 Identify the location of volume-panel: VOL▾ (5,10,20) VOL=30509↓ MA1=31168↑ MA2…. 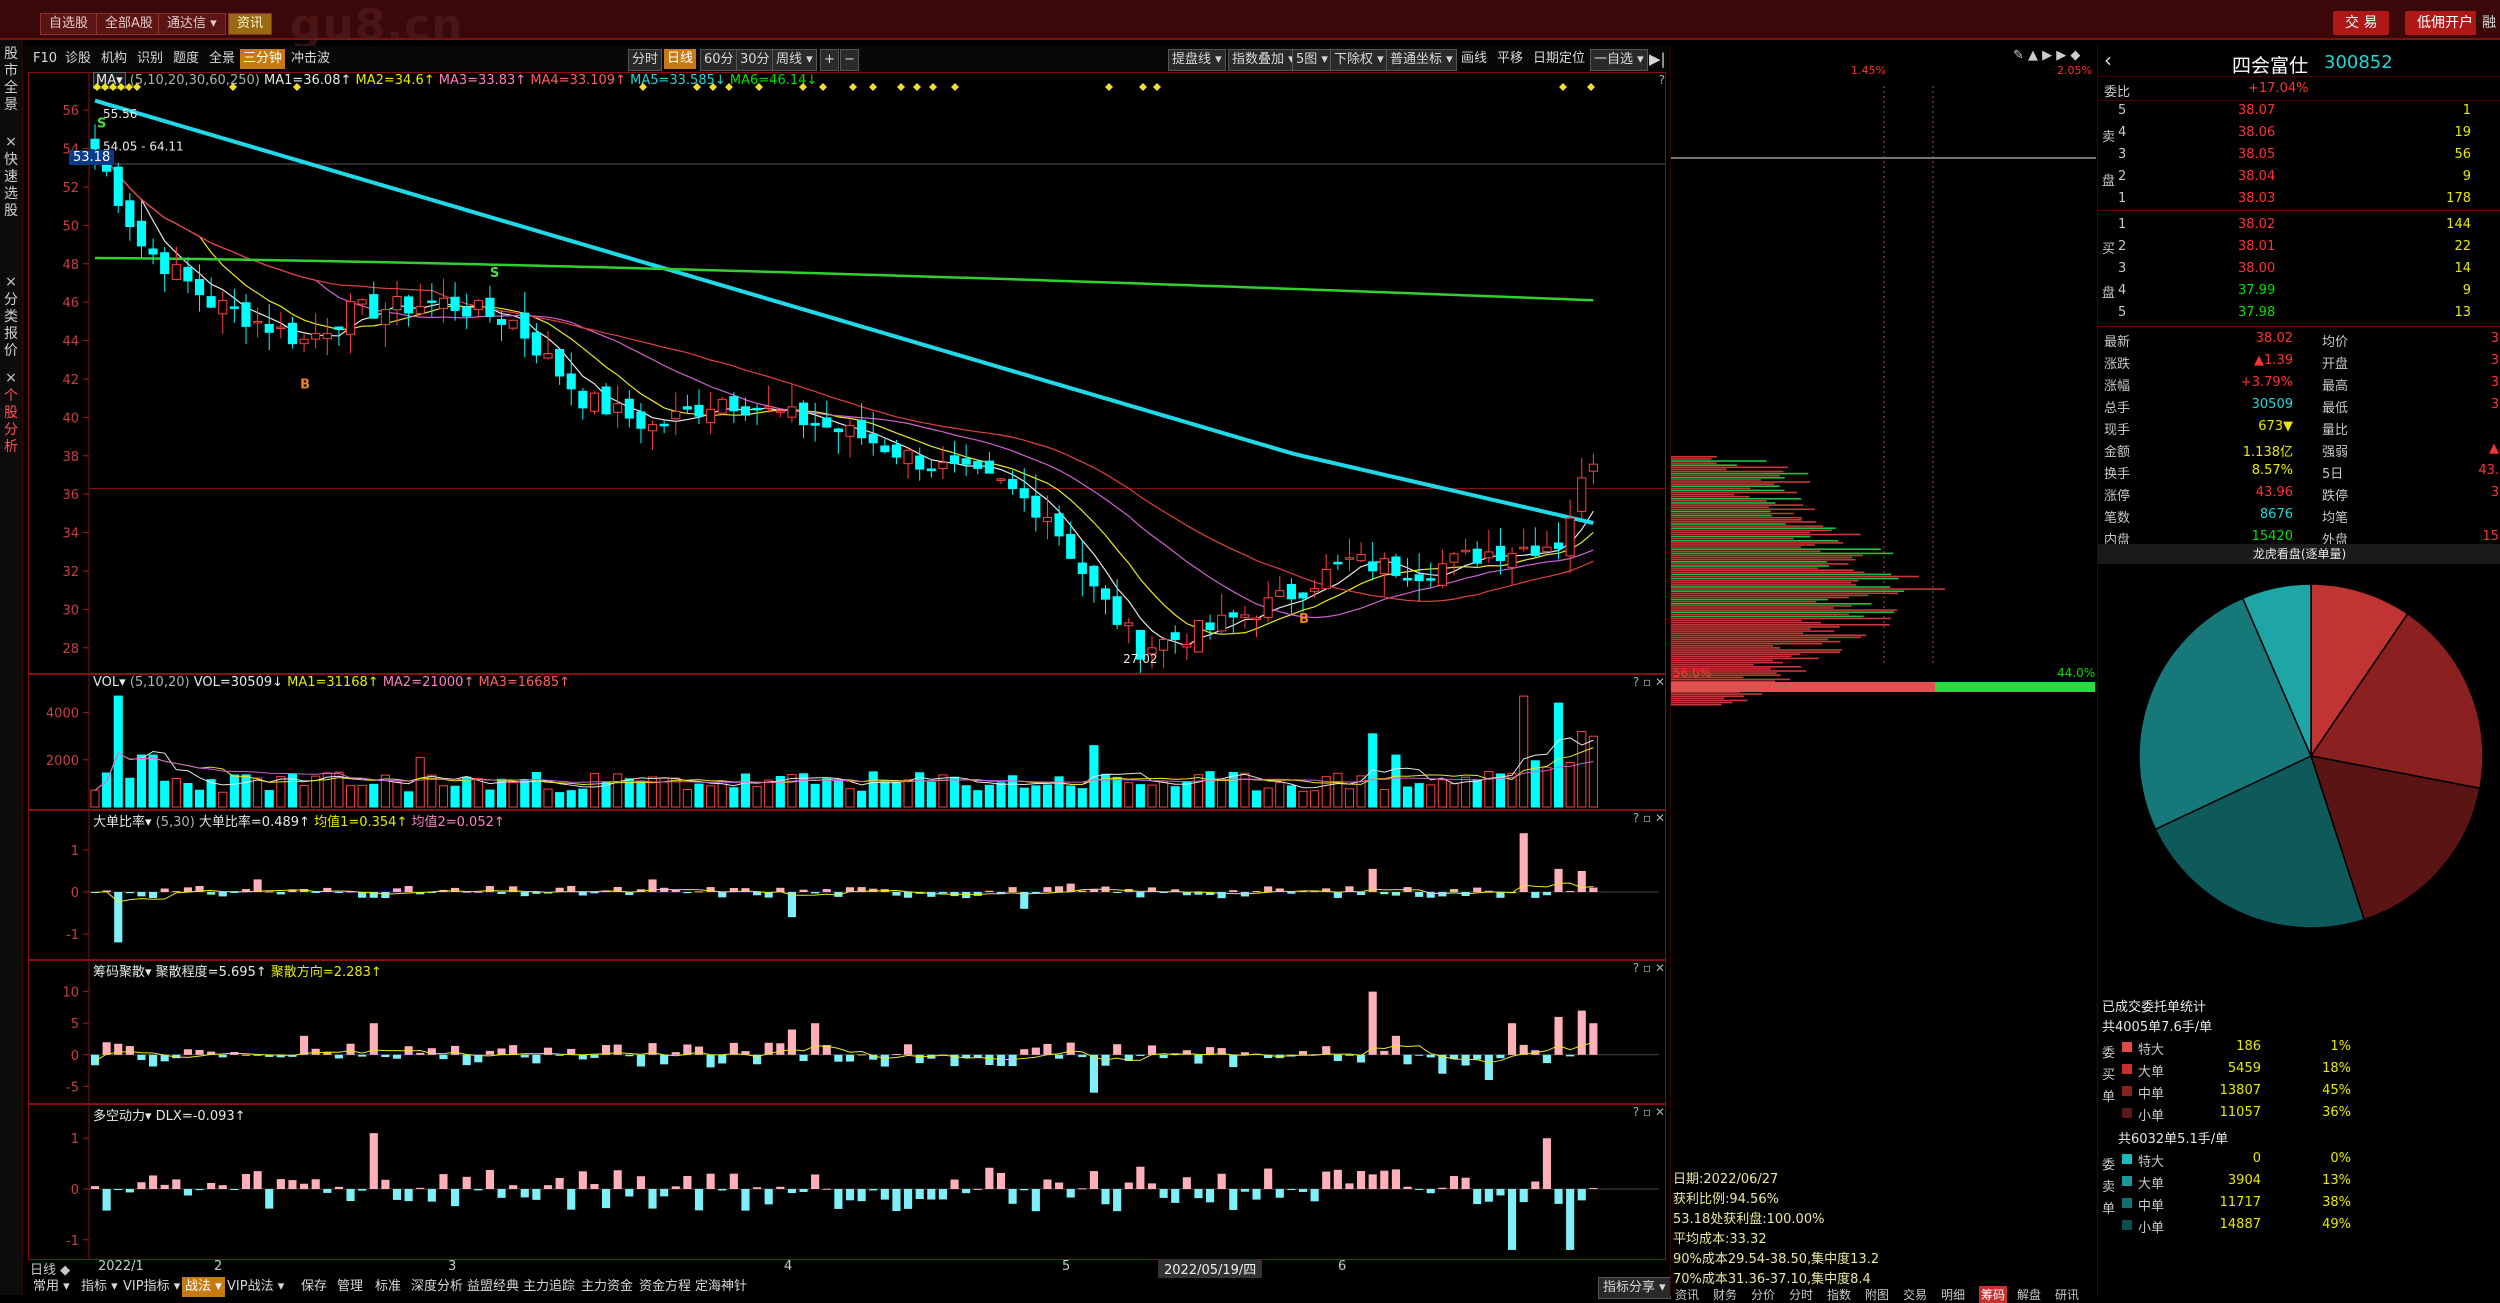
(847, 742).